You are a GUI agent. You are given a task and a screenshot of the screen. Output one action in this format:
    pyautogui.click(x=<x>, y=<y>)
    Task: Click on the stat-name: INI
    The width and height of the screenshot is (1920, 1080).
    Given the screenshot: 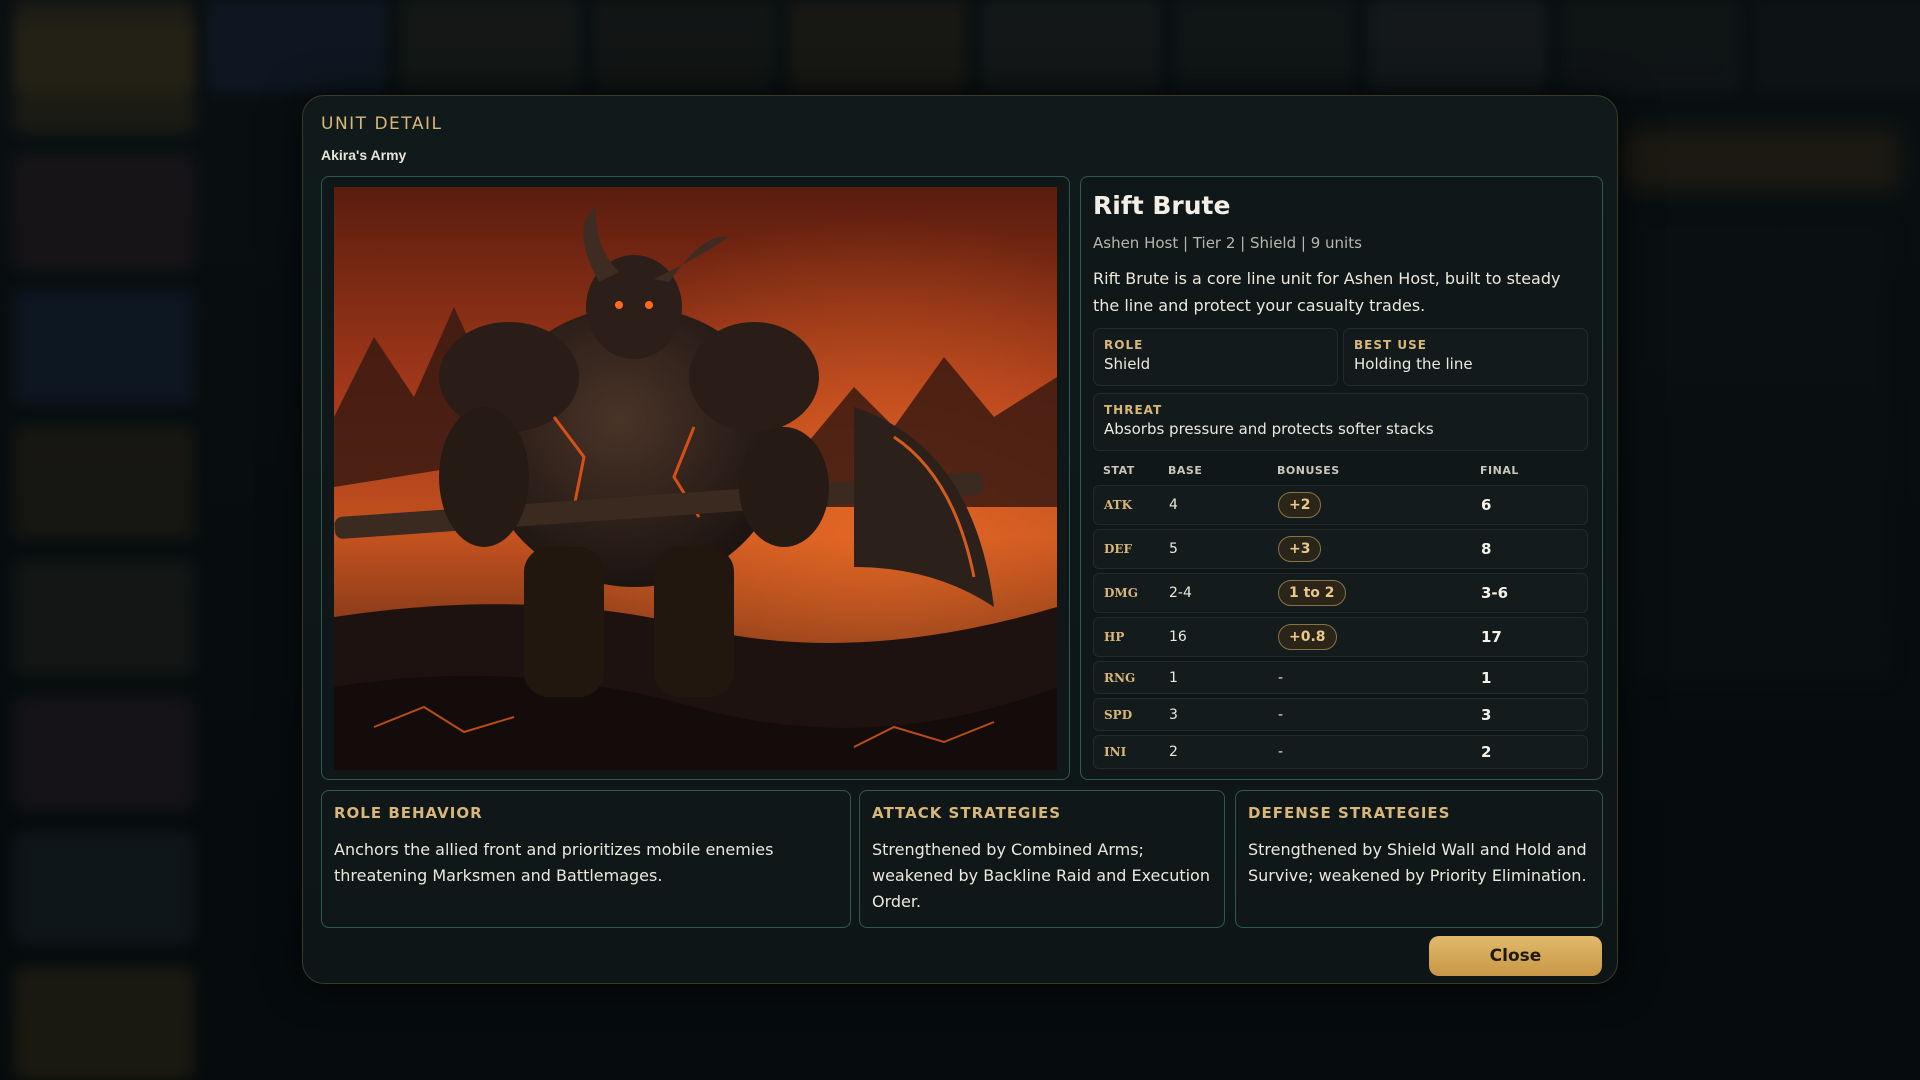 What is the action you would take?
    pyautogui.click(x=1115, y=752)
    